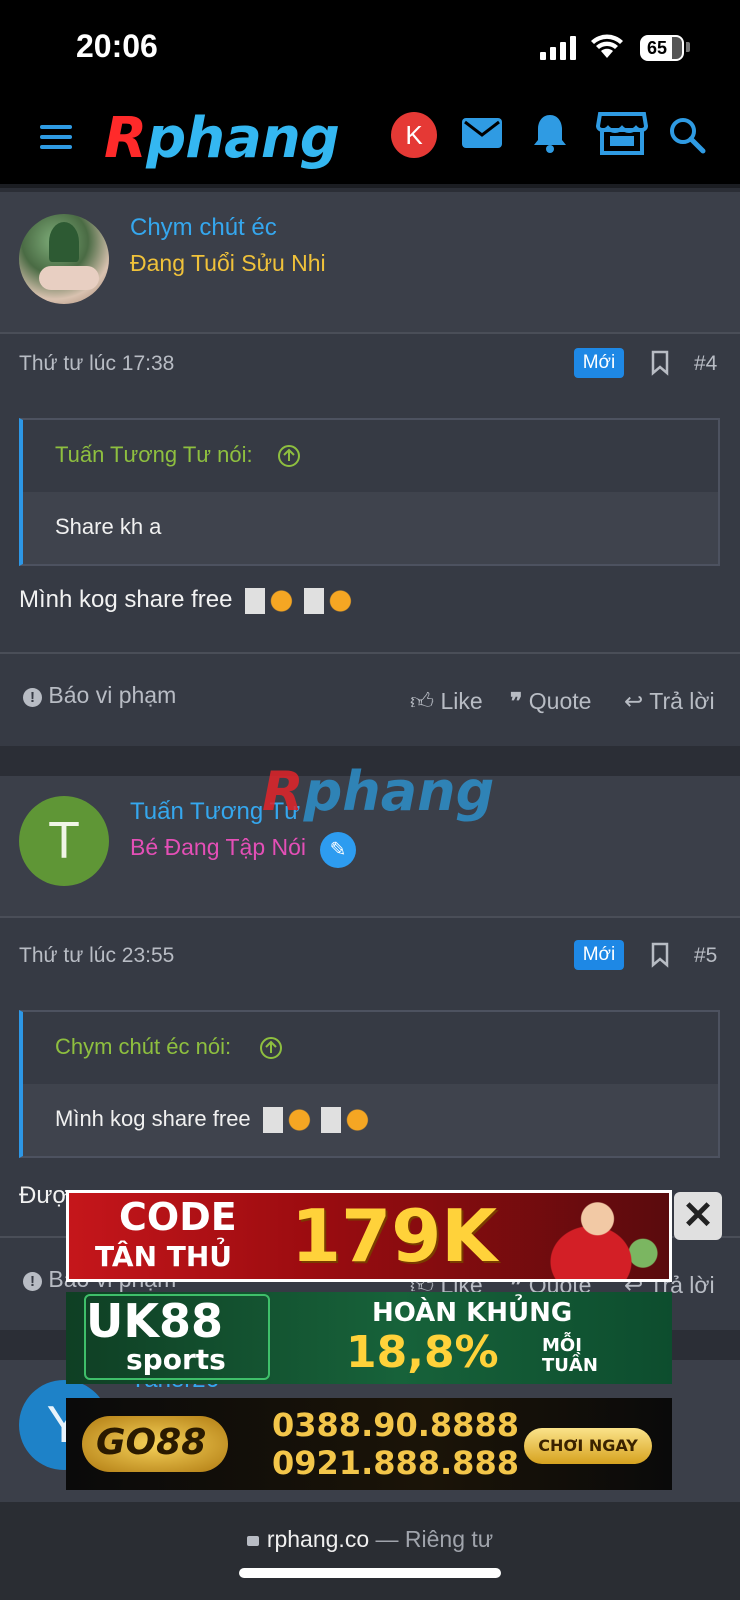  I want to click on lock-icon, so click(252, 1541).